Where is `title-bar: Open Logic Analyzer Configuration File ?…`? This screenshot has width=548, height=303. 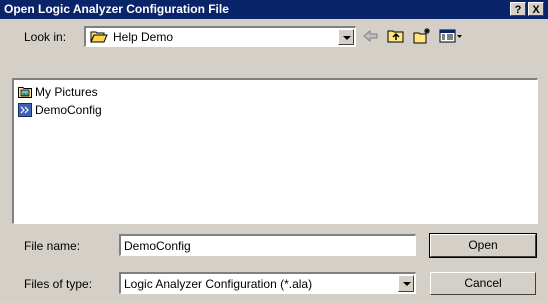 title-bar: Open Logic Analyzer Configuration File ?… is located at coordinates (274, 9).